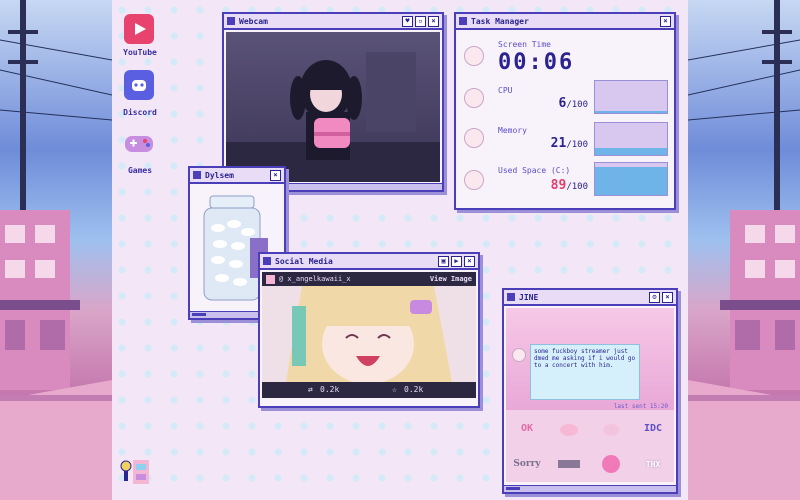 The width and height of the screenshot is (800, 500). I want to click on post-avatar, so click(270, 279).